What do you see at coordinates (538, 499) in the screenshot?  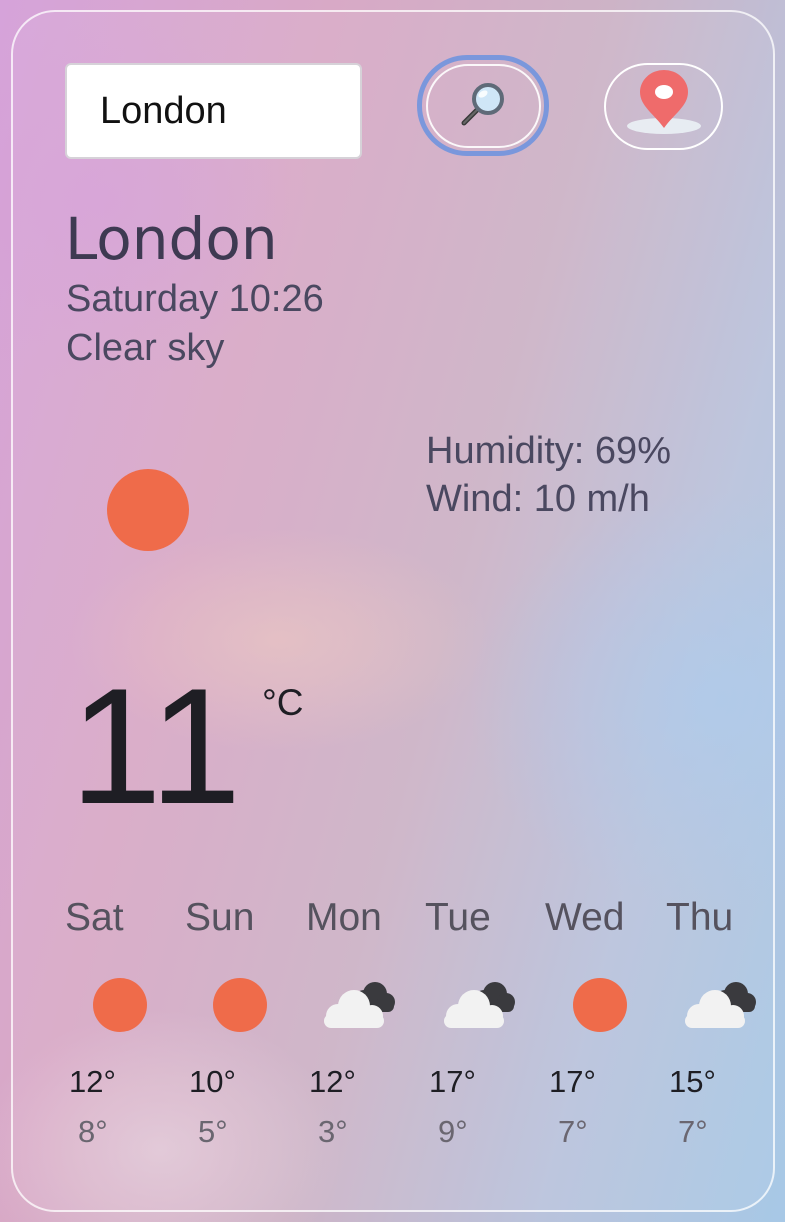 I see `wind-text: Wind: 10 m/h` at bounding box center [538, 499].